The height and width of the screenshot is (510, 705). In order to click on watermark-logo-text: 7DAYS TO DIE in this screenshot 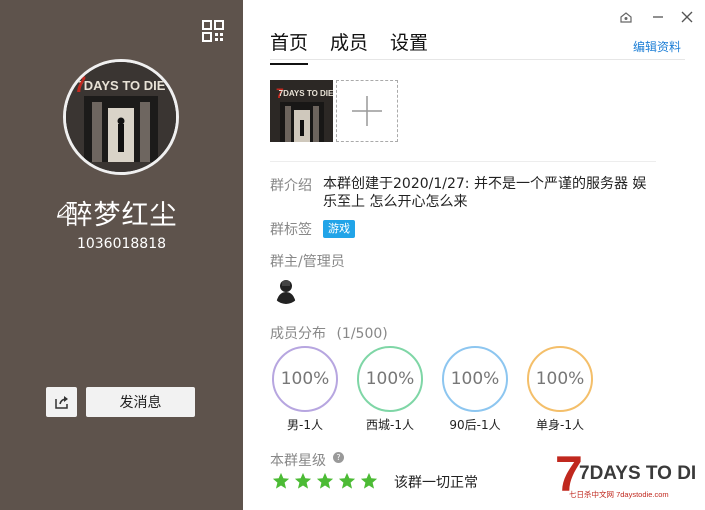, I will do `click(637, 473)`.